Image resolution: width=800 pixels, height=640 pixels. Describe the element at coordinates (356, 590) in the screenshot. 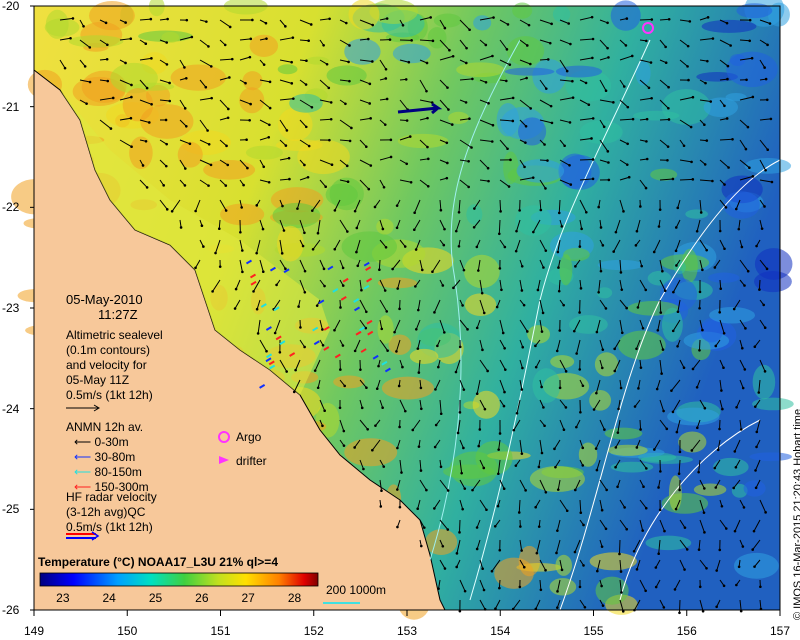

I see `isobath-label: 200 1000m` at that location.